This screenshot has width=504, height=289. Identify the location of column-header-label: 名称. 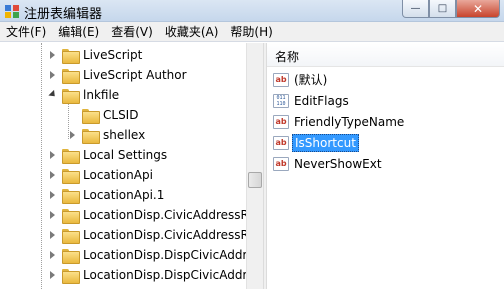
(287, 57).